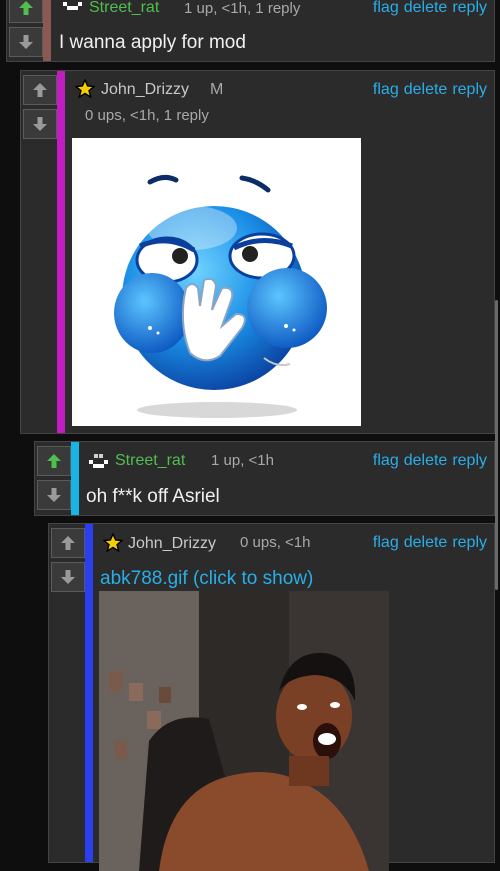 Image resolution: width=500 pixels, height=871 pixels. I want to click on comment-meta: 0 ups, <1h, 1 reply, so click(147, 115).